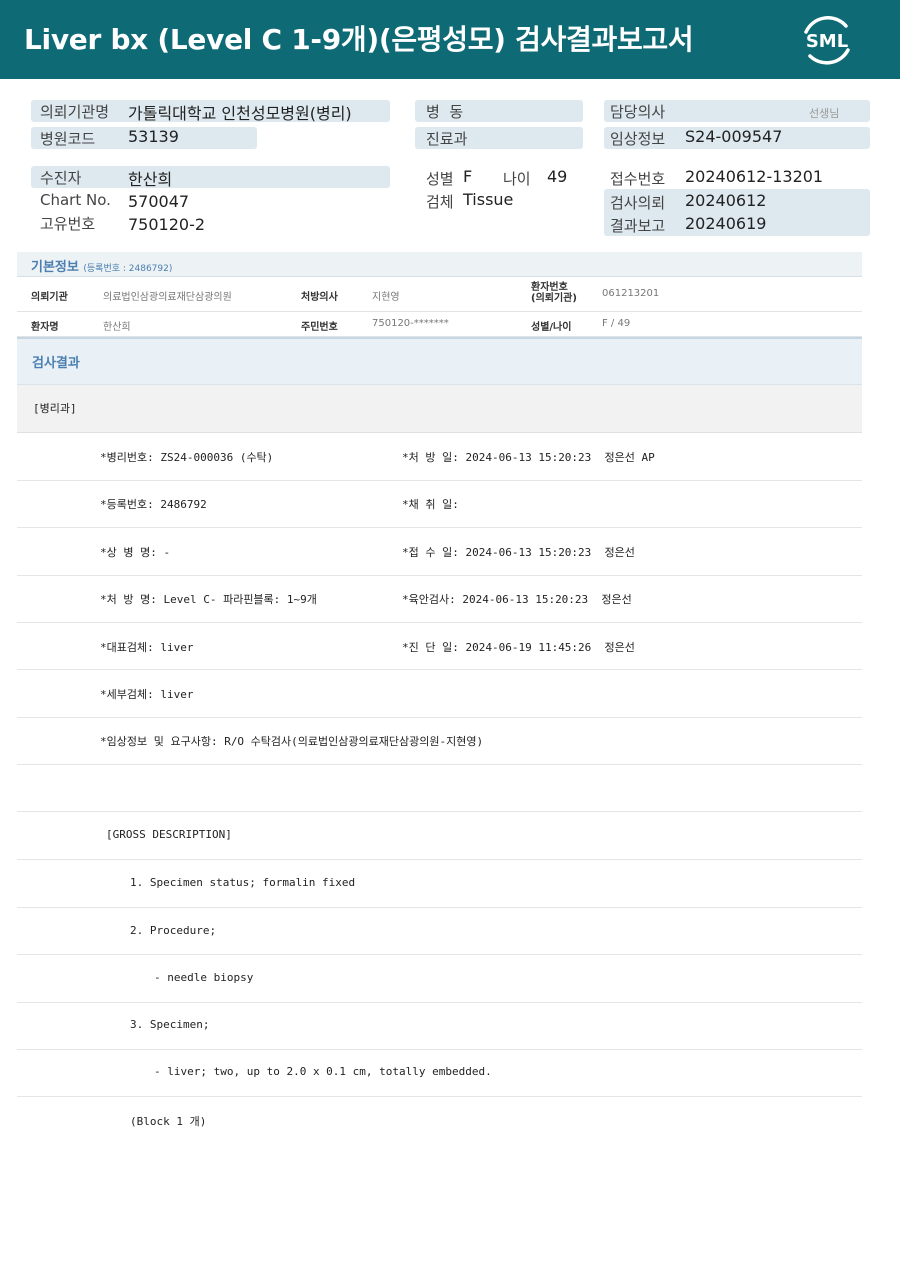 The height and width of the screenshot is (1271, 900). What do you see at coordinates (150, 179) in the screenshot?
I see `patient-value: 한산희` at bounding box center [150, 179].